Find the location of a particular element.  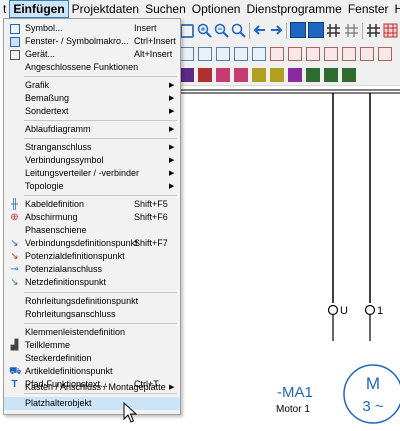

menu-item-symbol: Symbol... Insert is located at coordinates (92, 28).